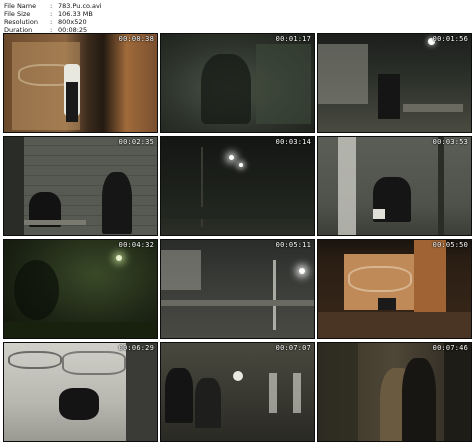  I want to click on thumbnail-frame: 00:04:32, so click(80, 289).